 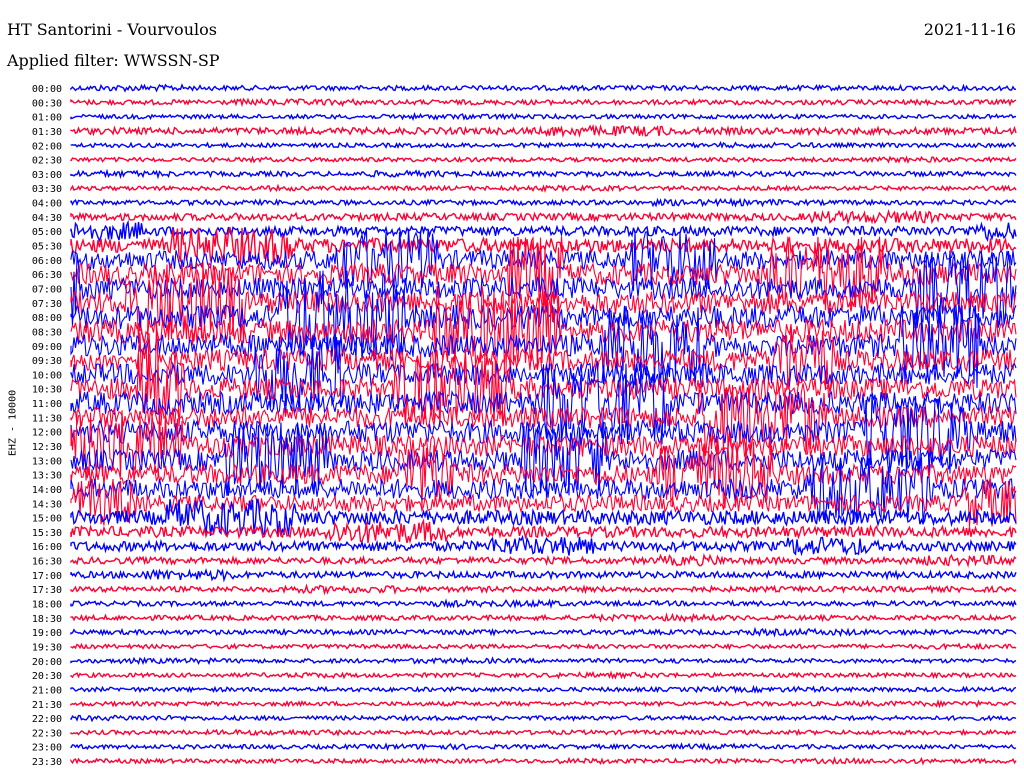 I want to click on time-label: 10:30, so click(x=47, y=390).